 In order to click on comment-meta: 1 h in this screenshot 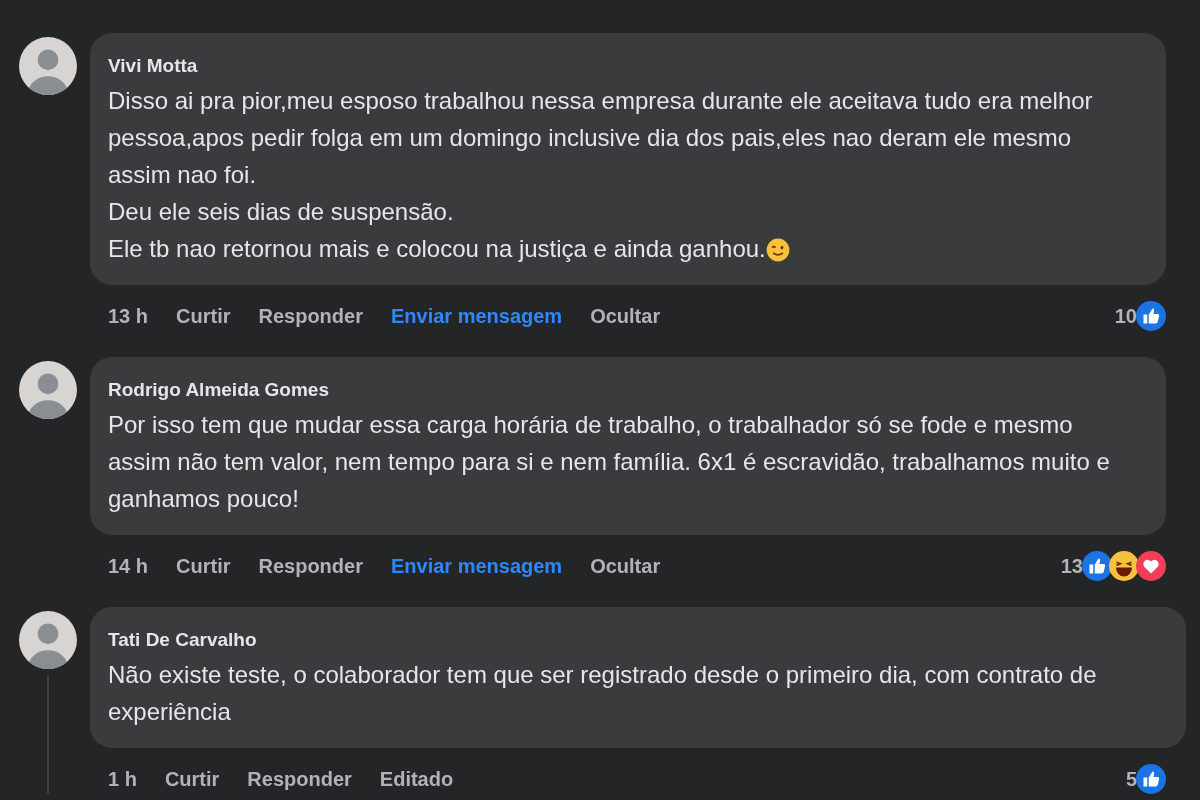, I will do `click(122, 779)`.